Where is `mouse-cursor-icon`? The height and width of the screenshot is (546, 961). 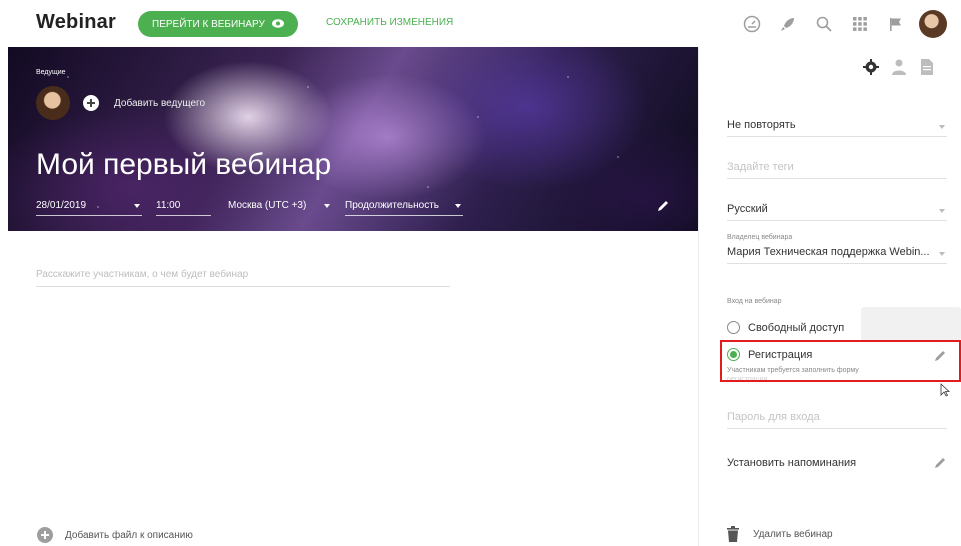 mouse-cursor-icon is located at coordinates (945, 390).